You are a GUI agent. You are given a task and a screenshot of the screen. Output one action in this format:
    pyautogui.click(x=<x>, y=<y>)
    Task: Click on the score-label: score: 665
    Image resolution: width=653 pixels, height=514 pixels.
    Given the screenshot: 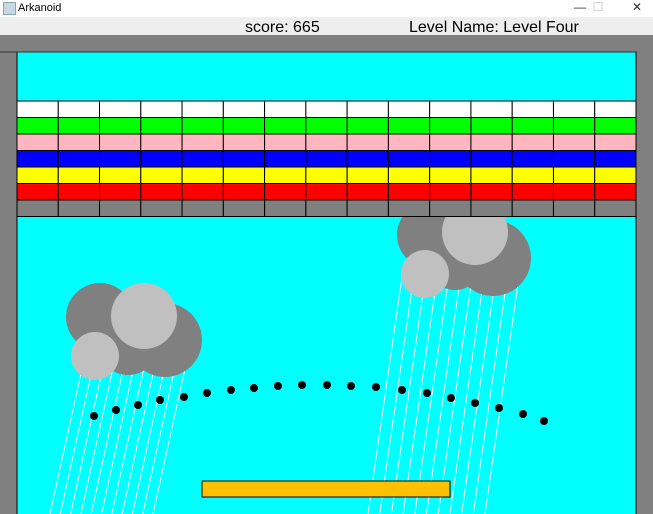 What is the action you would take?
    pyautogui.click(x=282, y=27)
    